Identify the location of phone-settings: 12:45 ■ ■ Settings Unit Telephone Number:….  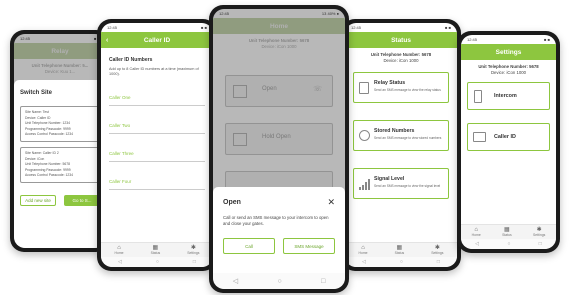
(508, 142).